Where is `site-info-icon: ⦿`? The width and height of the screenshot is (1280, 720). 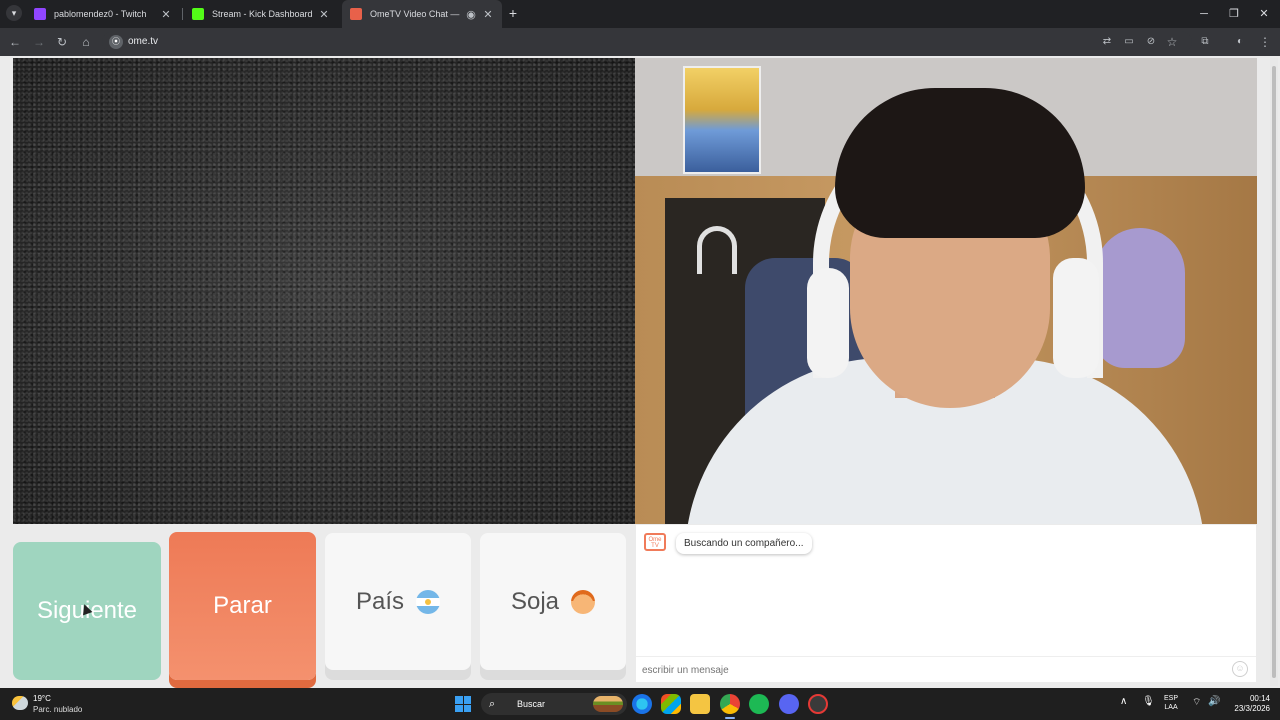
site-info-icon: ⦿ is located at coordinates (116, 42).